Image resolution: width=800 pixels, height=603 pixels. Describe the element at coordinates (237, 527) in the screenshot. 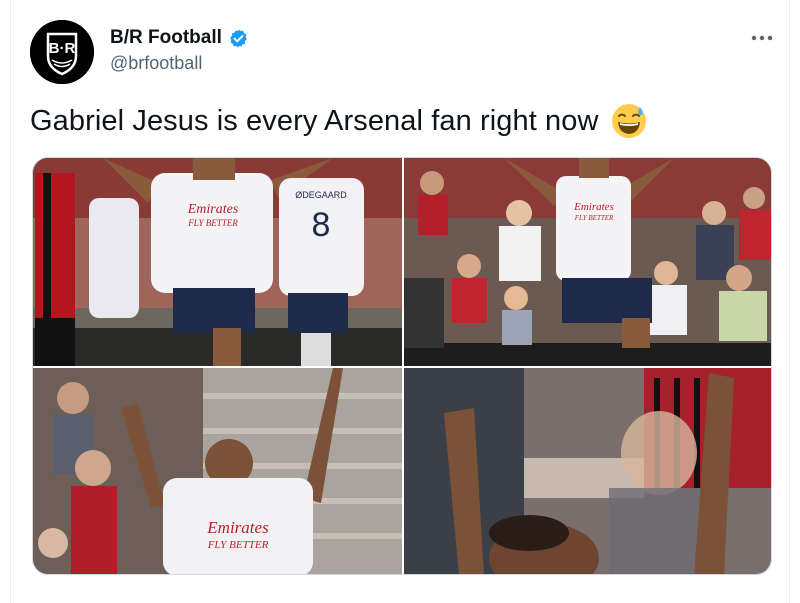

I see `photo3-shirt-sponsor: Emirates` at that location.